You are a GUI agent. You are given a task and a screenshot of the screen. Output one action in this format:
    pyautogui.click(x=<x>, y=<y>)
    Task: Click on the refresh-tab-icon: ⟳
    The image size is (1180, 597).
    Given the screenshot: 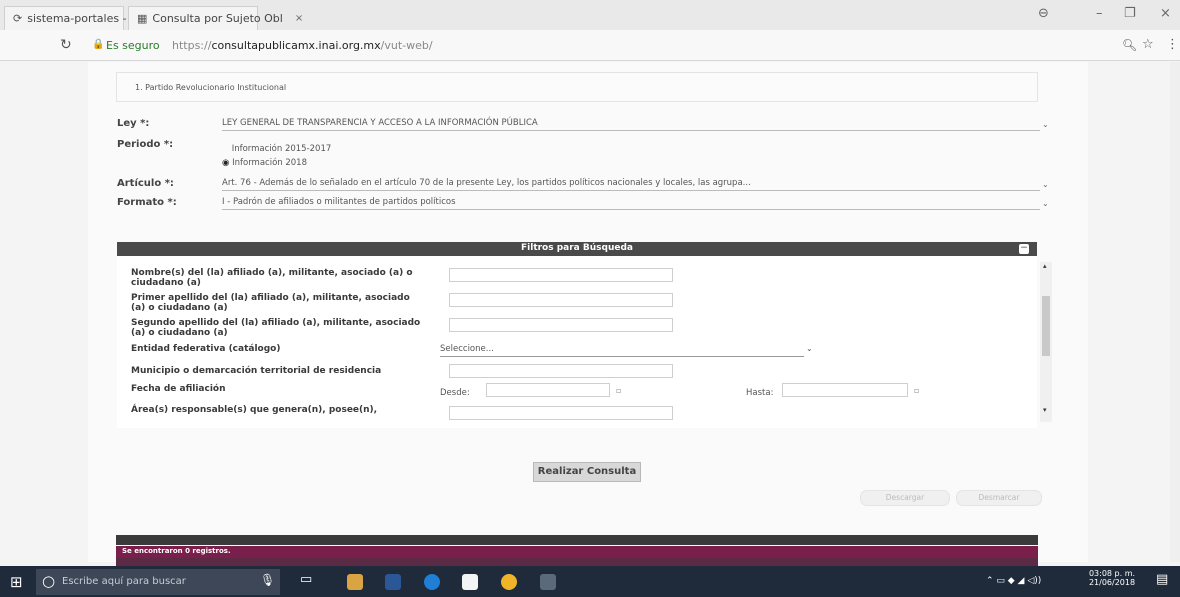 What is the action you would take?
    pyautogui.click(x=18, y=18)
    